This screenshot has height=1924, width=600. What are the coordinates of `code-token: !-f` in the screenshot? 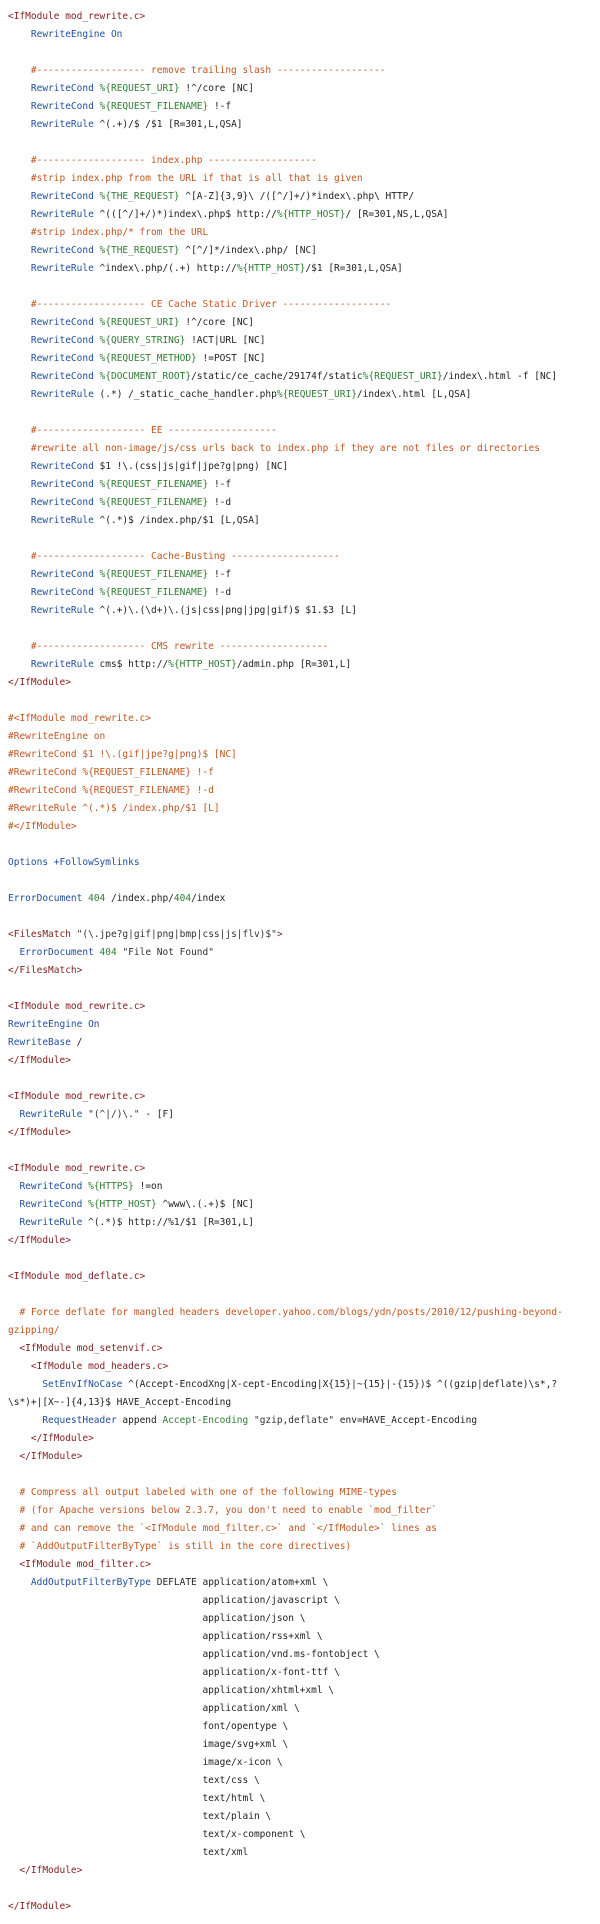 It's located at (220, 106).